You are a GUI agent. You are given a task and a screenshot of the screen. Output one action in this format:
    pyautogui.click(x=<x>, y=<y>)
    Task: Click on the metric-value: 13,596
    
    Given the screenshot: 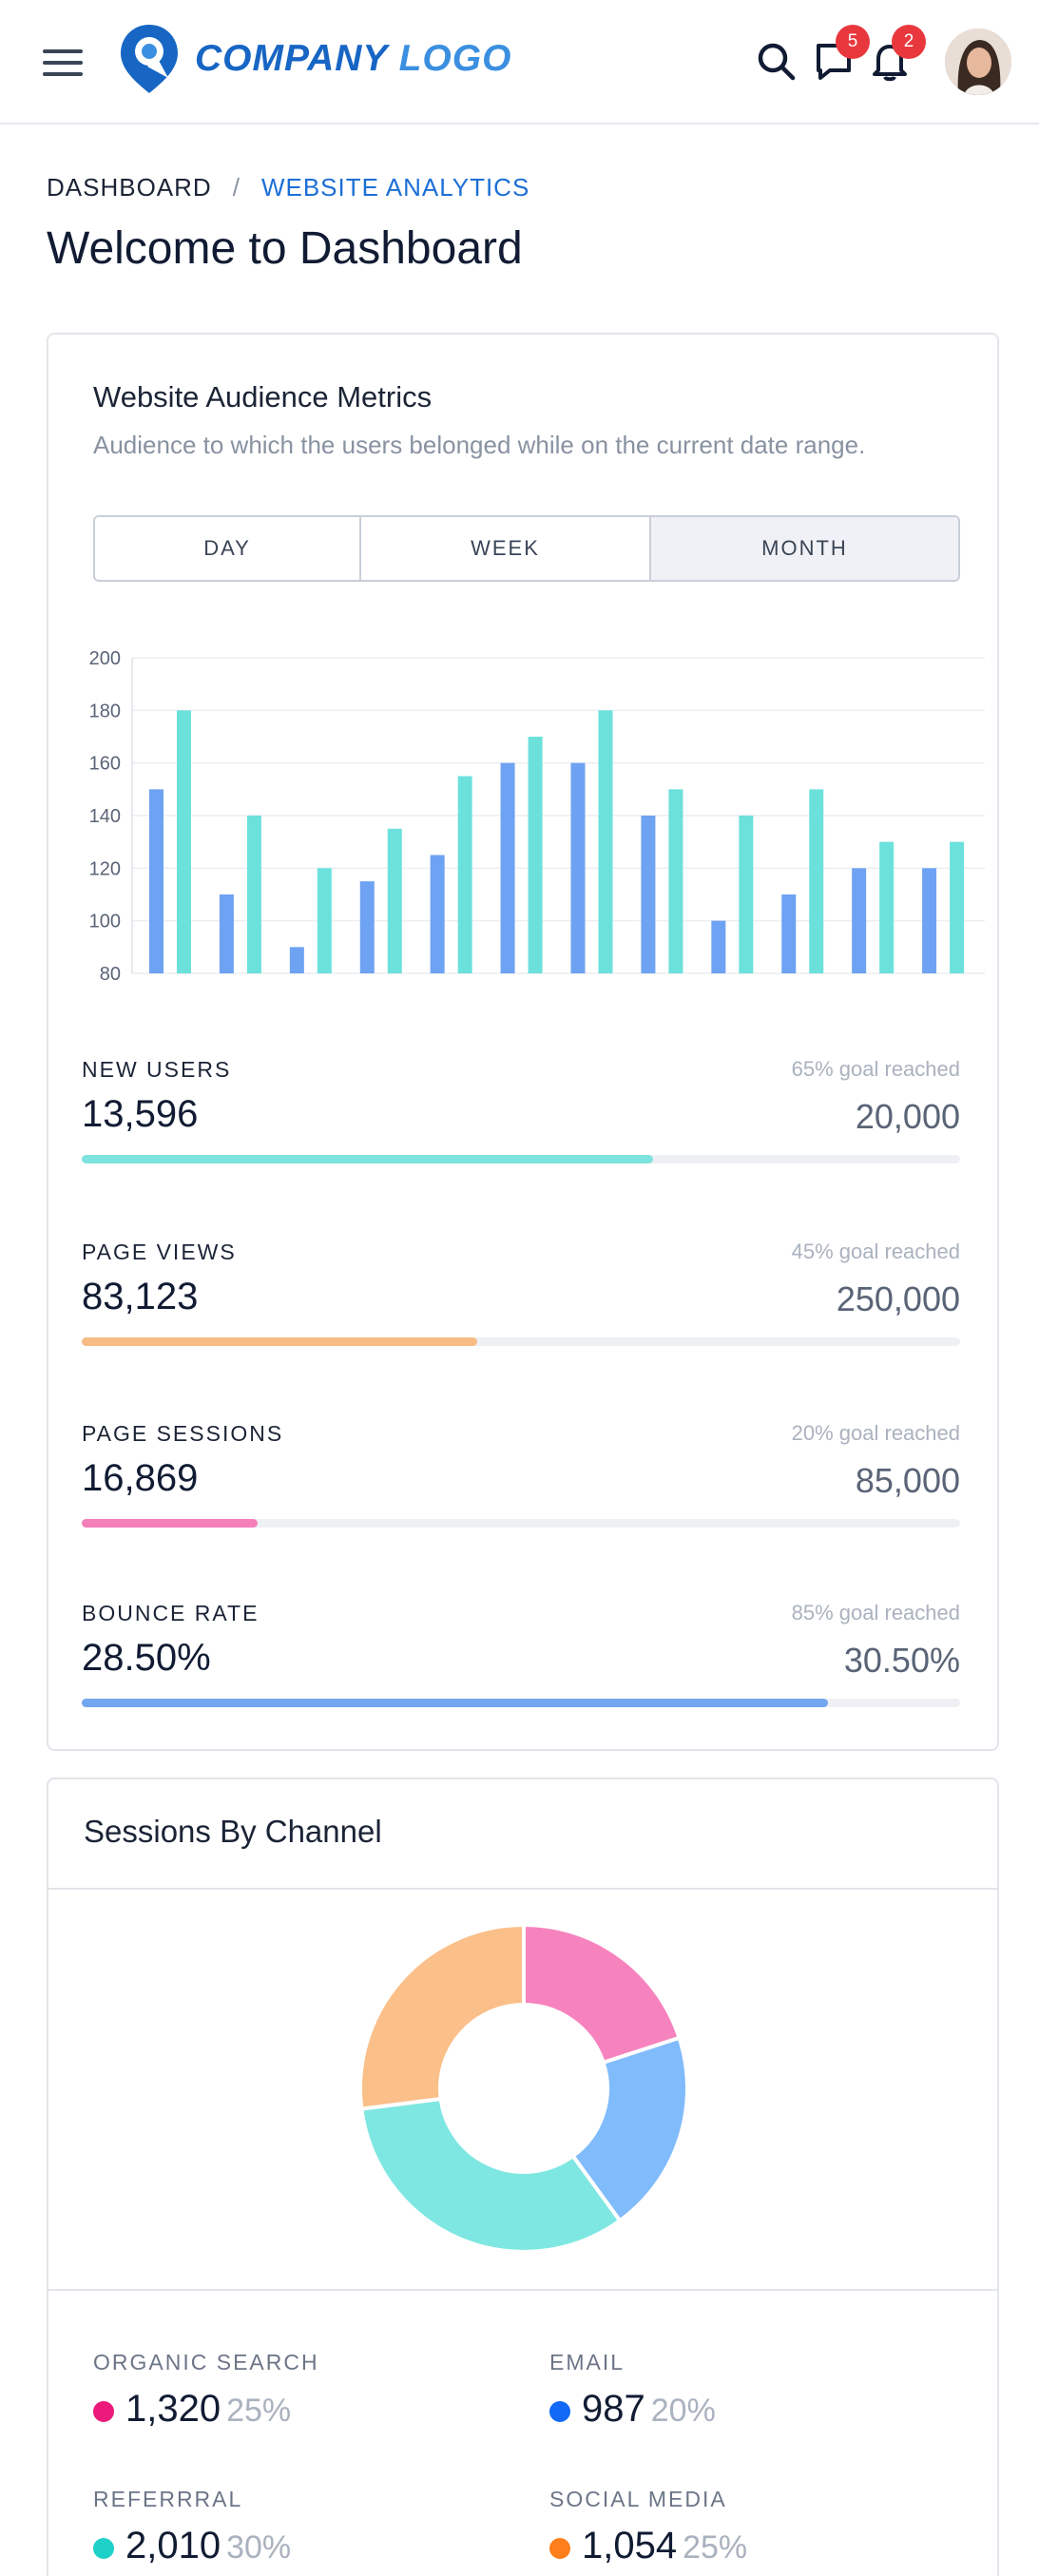 What is the action you would take?
    pyautogui.click(x=140, y=1114)
    